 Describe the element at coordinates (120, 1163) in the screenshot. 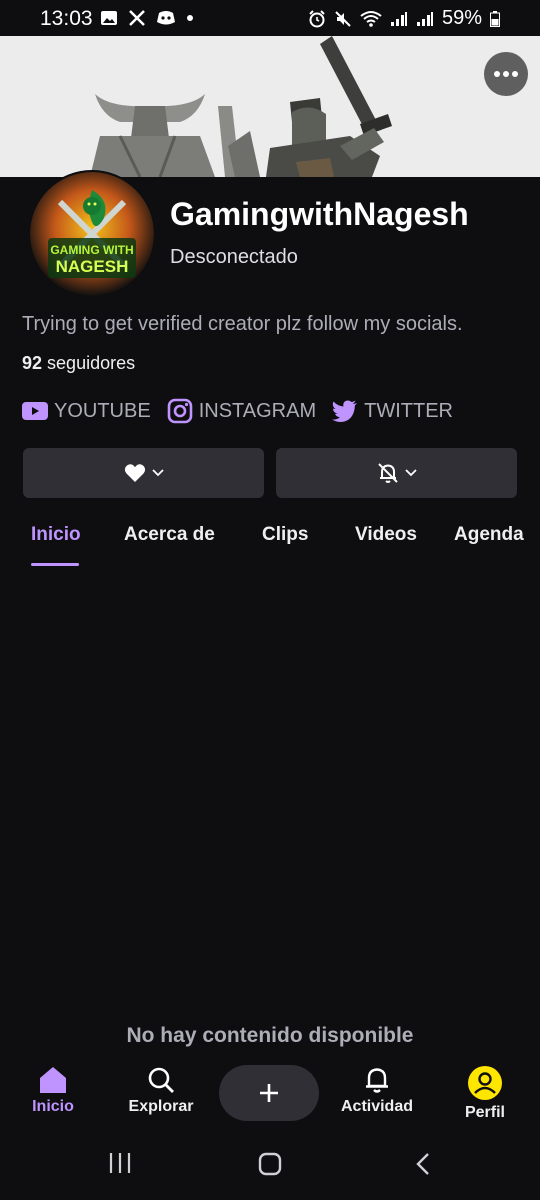

I see `recent-apps-icon` at that location.